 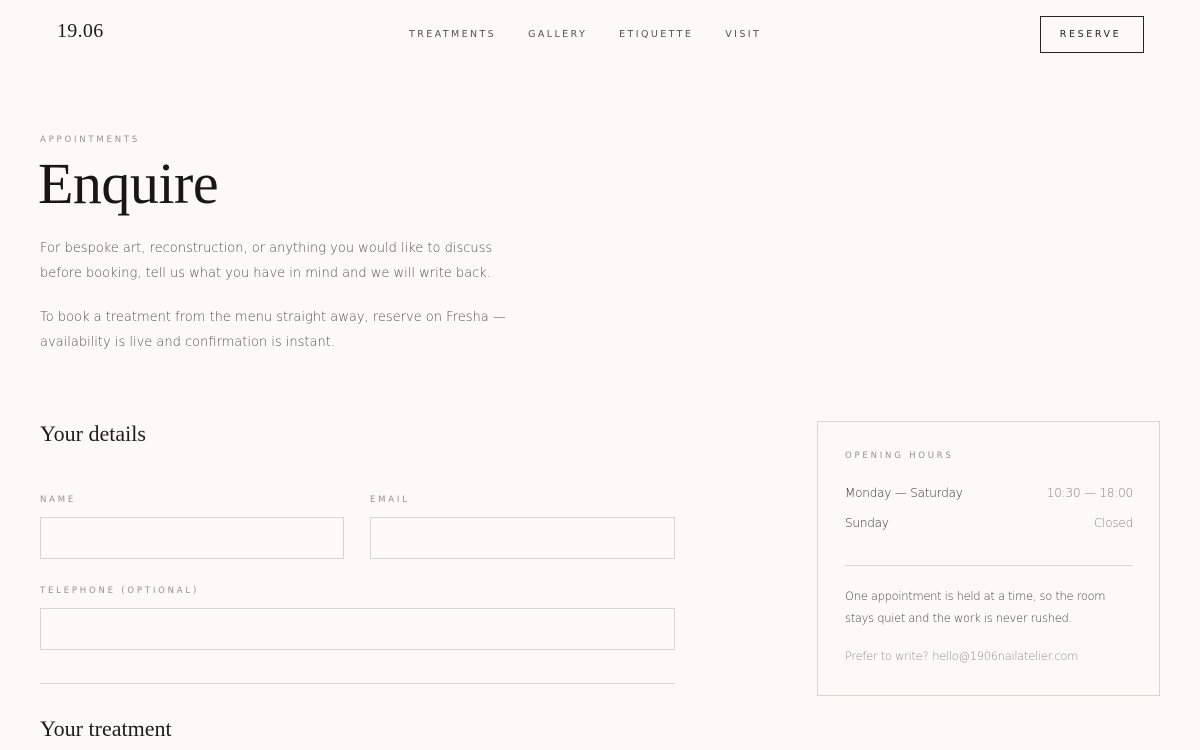 I want to click on hours-time: 10:30 — 18:00, so click(x=1089, y=493).